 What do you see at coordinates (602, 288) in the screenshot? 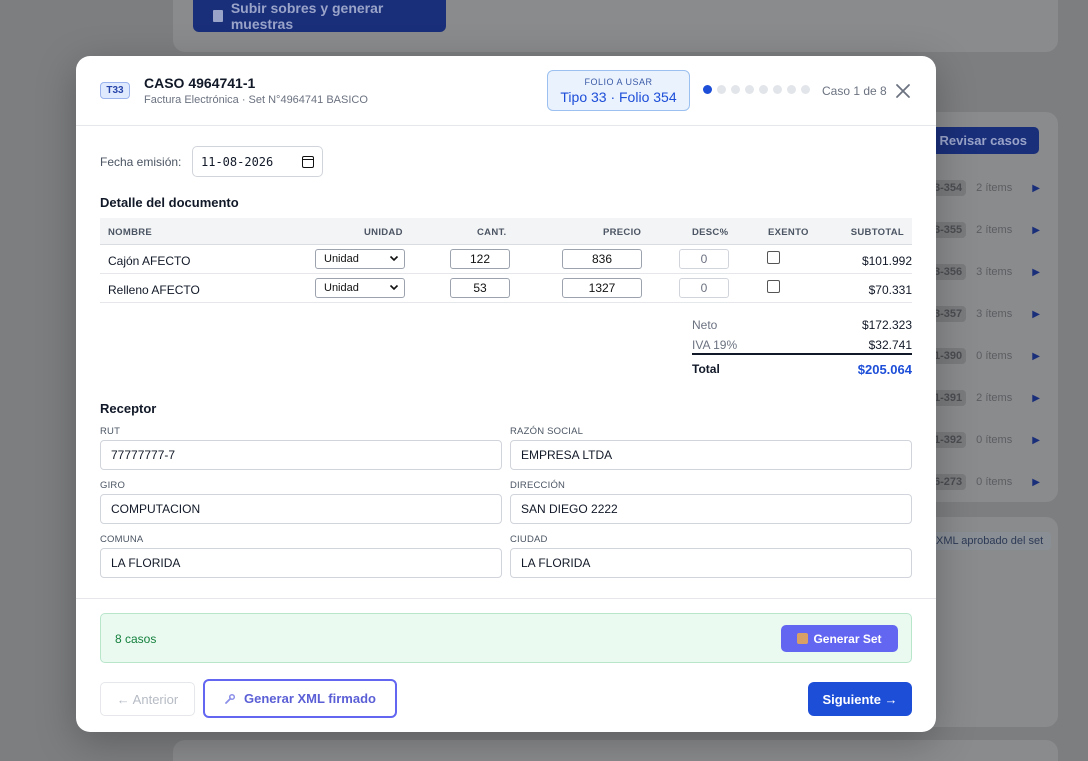
I see `price-input: 1327` at bounding box center [602, 288].